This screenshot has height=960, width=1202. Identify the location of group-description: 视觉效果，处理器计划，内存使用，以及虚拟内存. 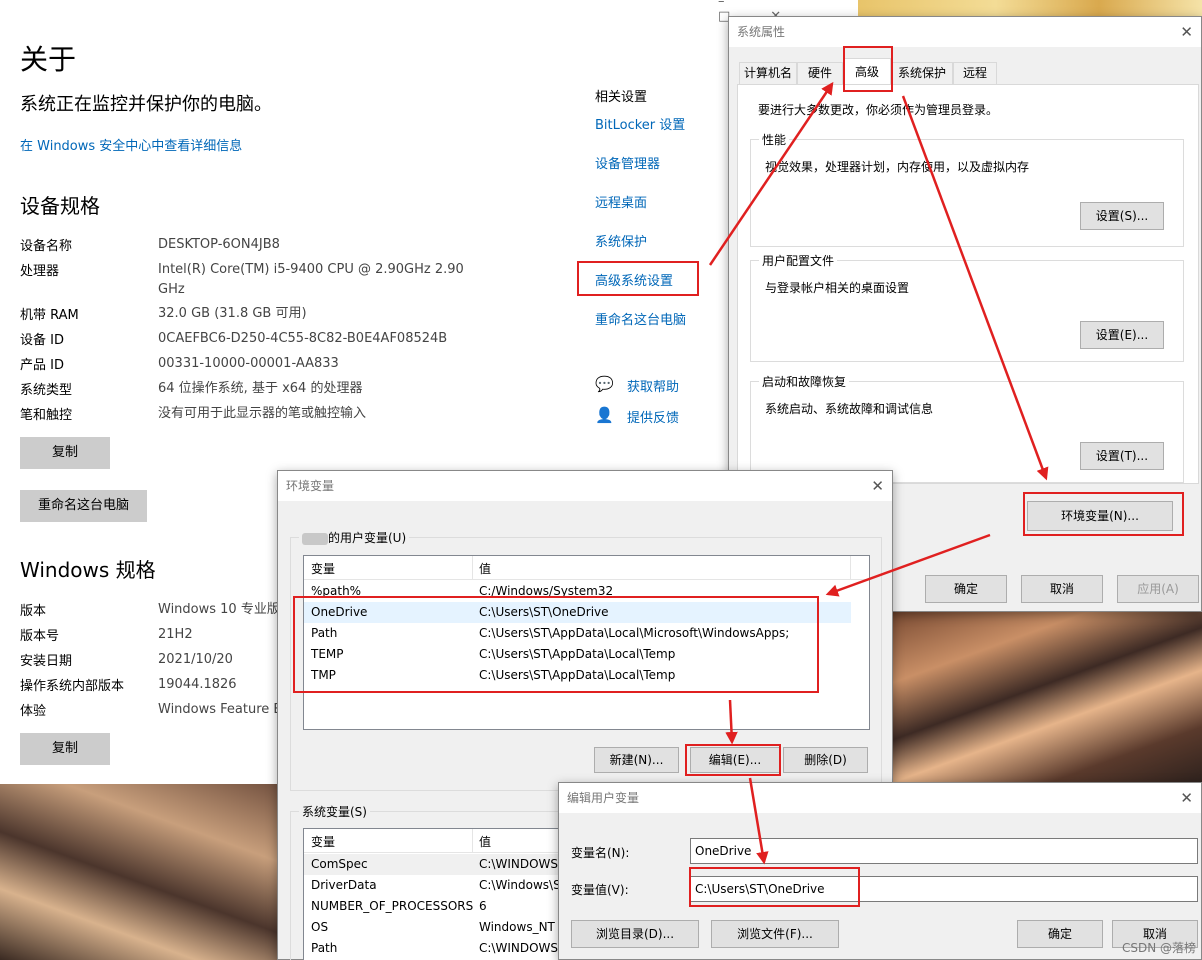
(897, 167).